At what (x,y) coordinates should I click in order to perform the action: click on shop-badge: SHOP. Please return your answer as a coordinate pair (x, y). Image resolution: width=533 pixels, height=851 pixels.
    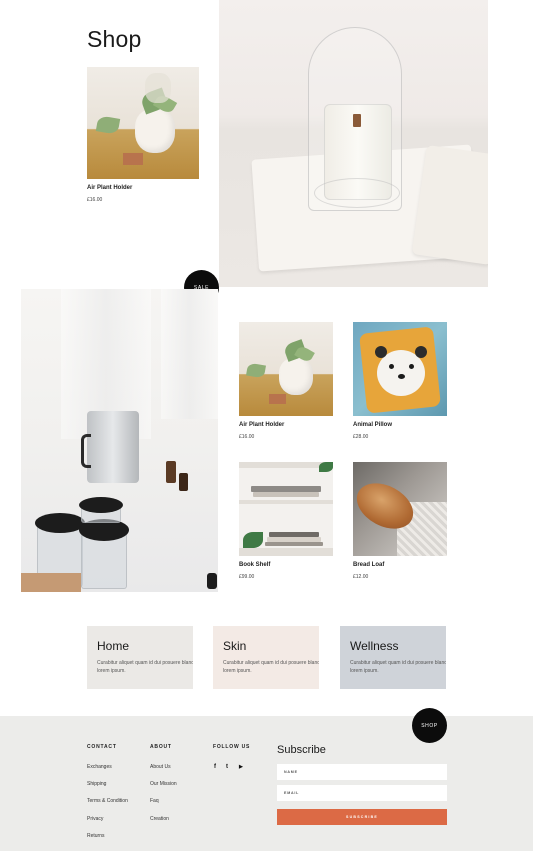
    Looking at the image, I should click on (429, 725).